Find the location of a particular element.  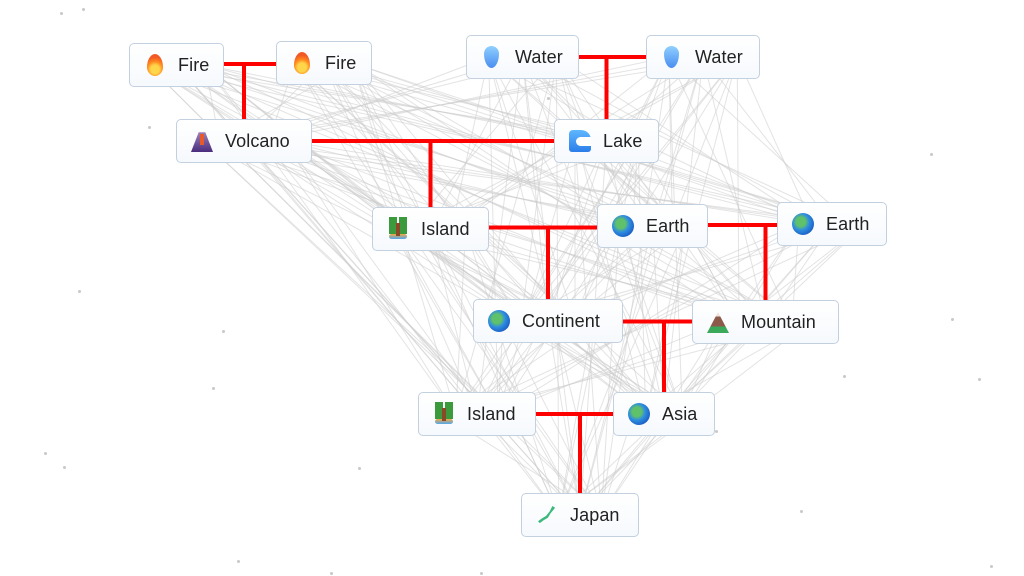

mountain-icon is located at coordinates (718, 322).